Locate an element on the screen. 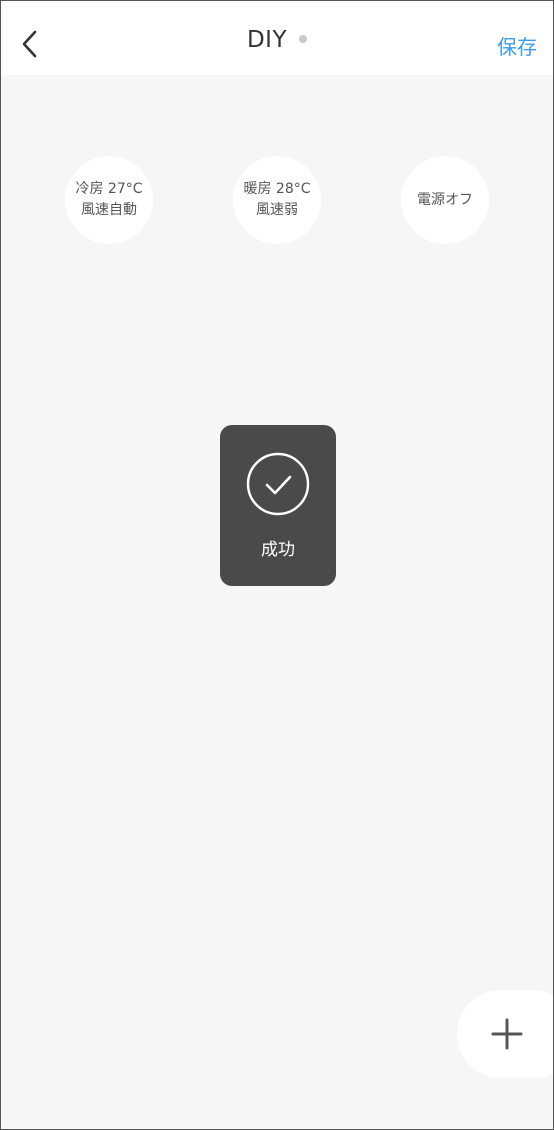 This screenshot has height=1130, width=554. check-circle-icon is located at coordinates (278, 484).